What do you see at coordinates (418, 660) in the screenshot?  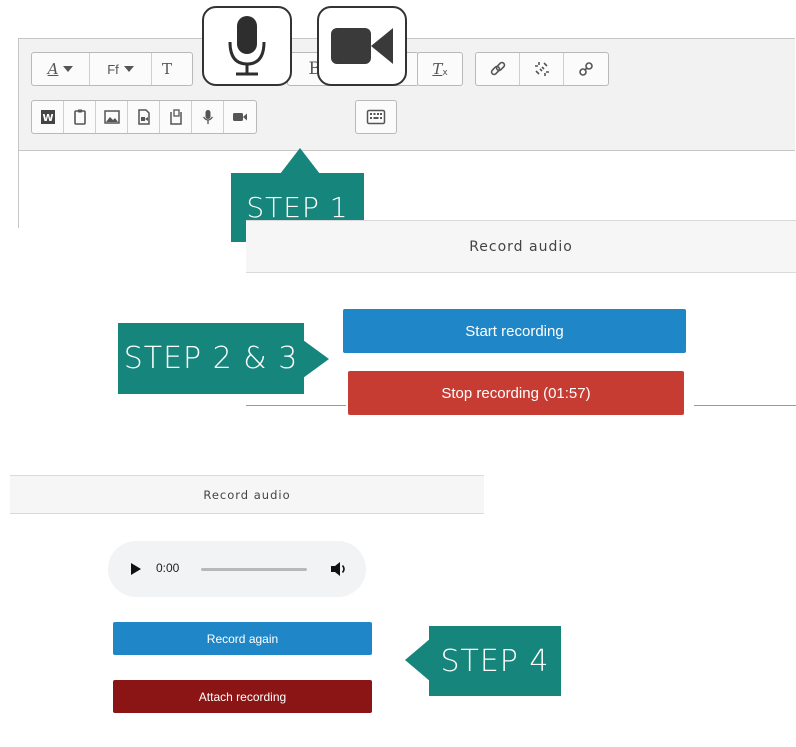 I see `step4-pointer` at bounding box center [418, 660].